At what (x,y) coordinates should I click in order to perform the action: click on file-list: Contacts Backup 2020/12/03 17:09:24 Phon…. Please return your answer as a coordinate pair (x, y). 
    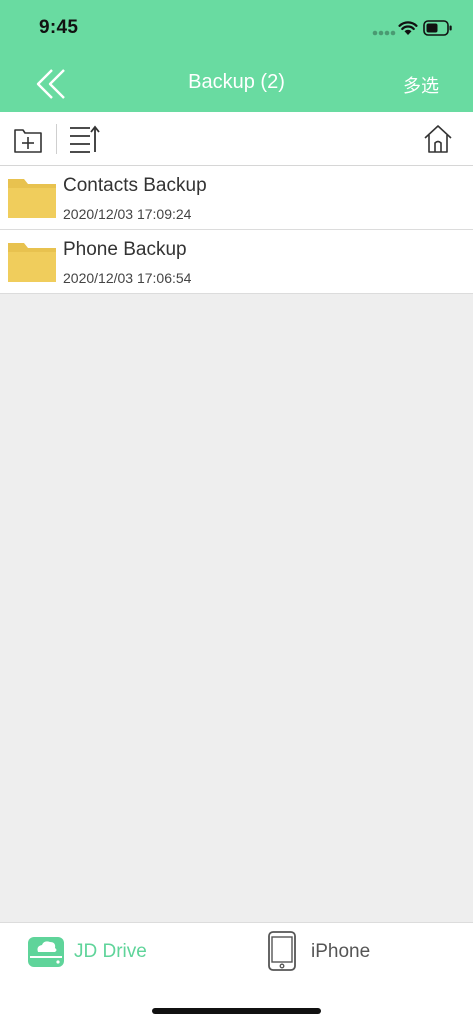
    Looking at the image, I should click on (236, 230).